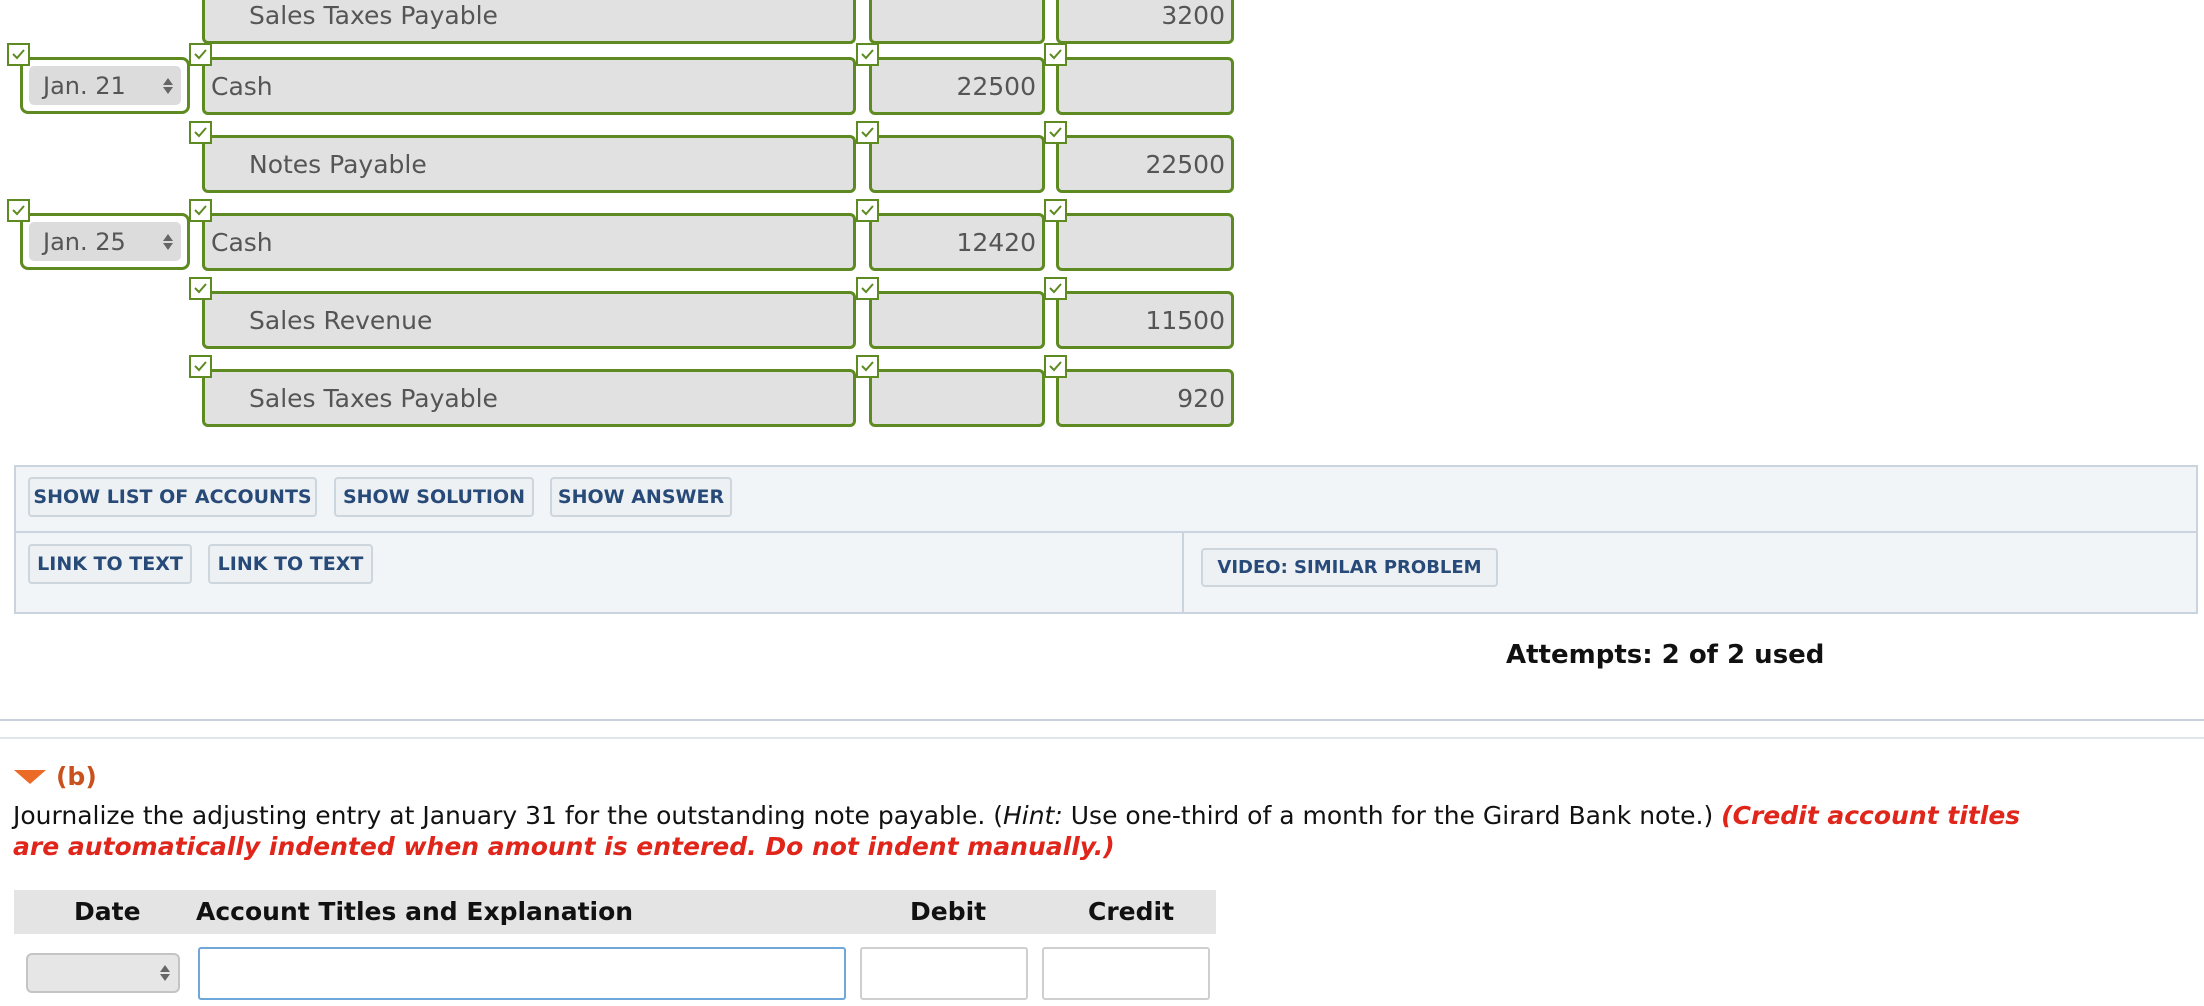 This screenshot has width=2204, height=1006. I want to click on account-title-field: Sales Revenue, so click(529, 320).